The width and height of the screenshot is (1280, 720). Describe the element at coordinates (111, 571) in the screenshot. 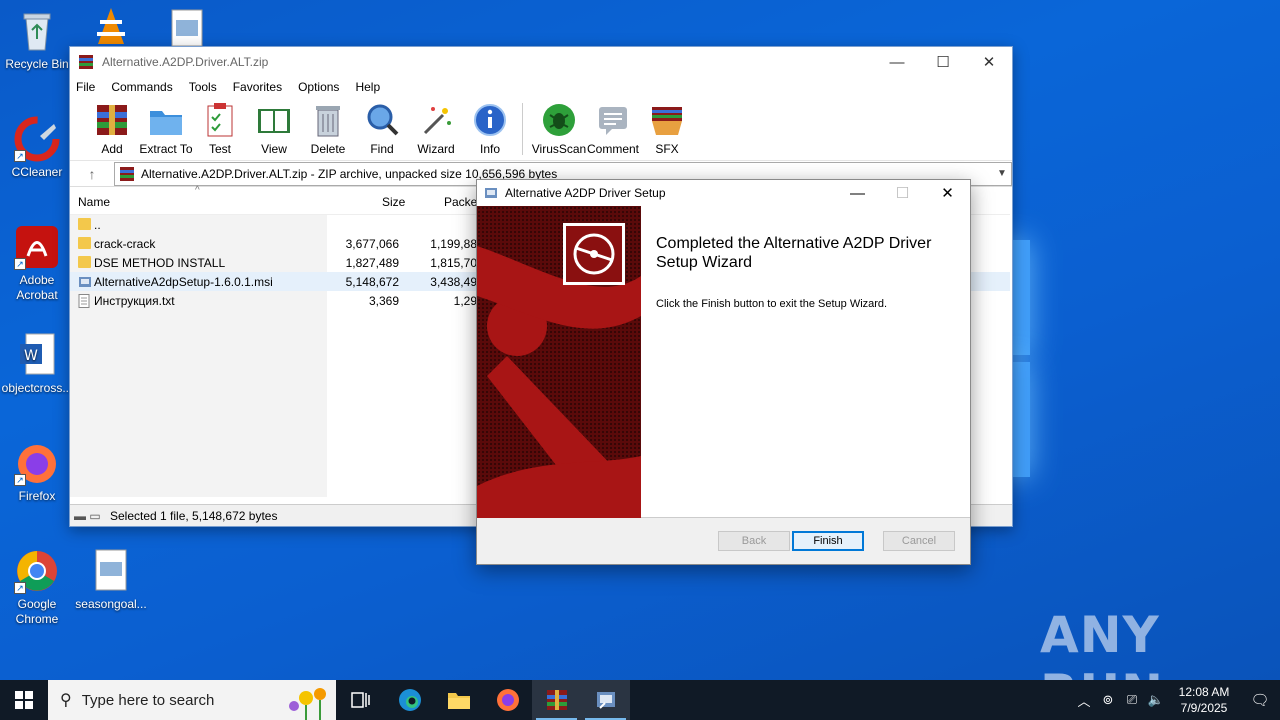

I see `image-file-icon` at that location.